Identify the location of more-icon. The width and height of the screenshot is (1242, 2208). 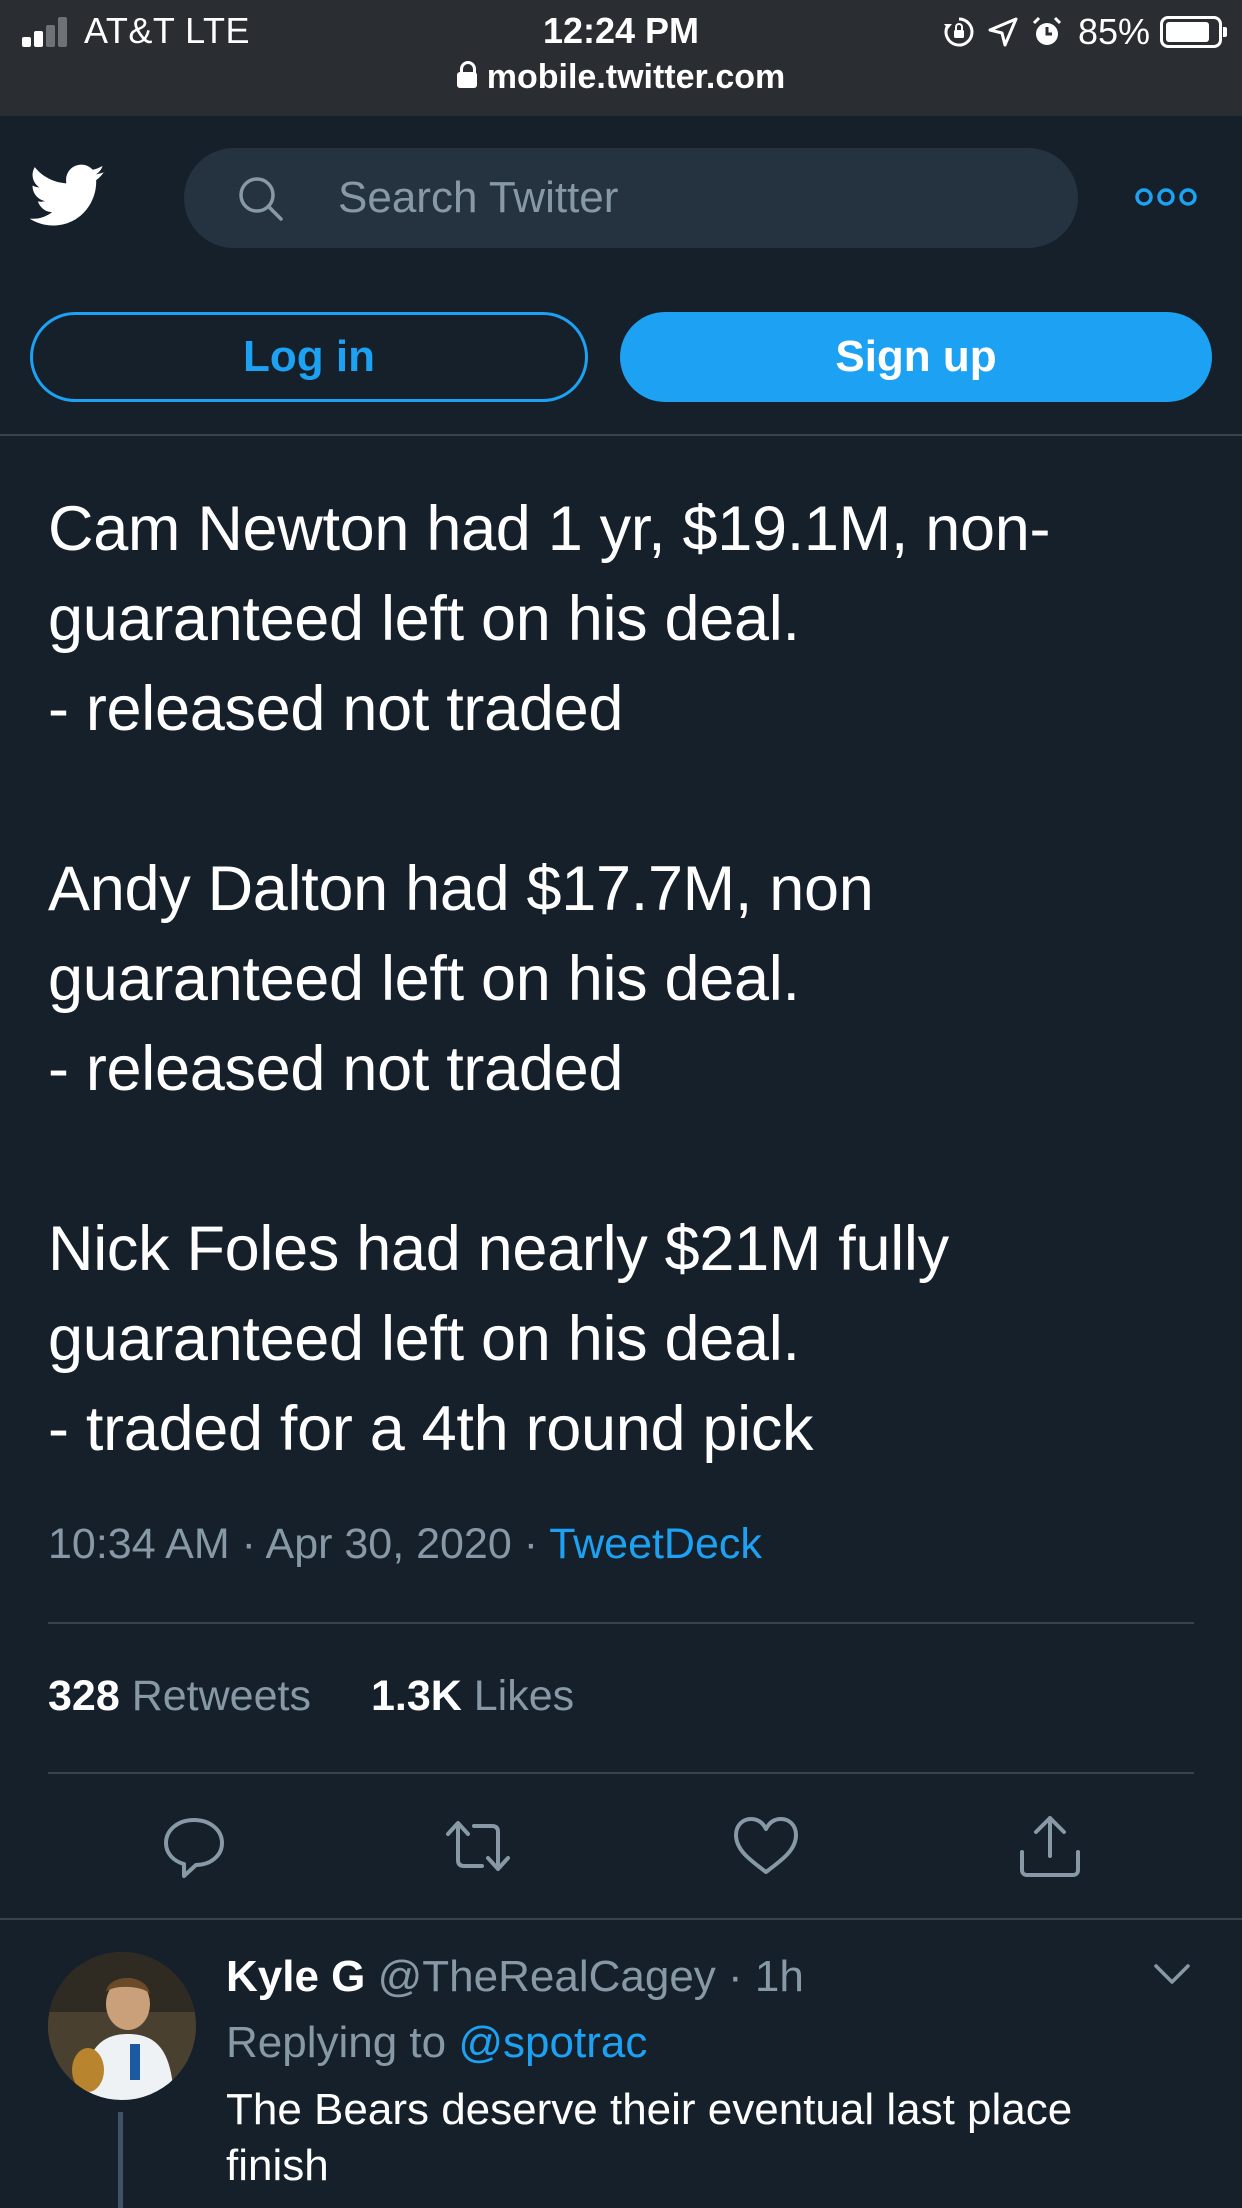
(1166, 197).